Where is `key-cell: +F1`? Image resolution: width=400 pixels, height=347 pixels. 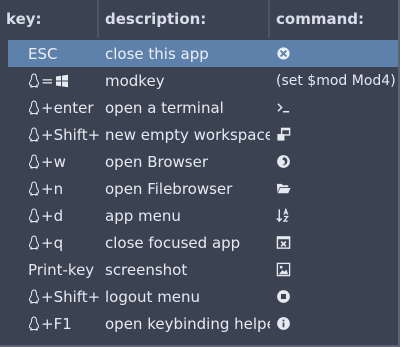 key-cell: +F1 is located at coordinates (53, 324).